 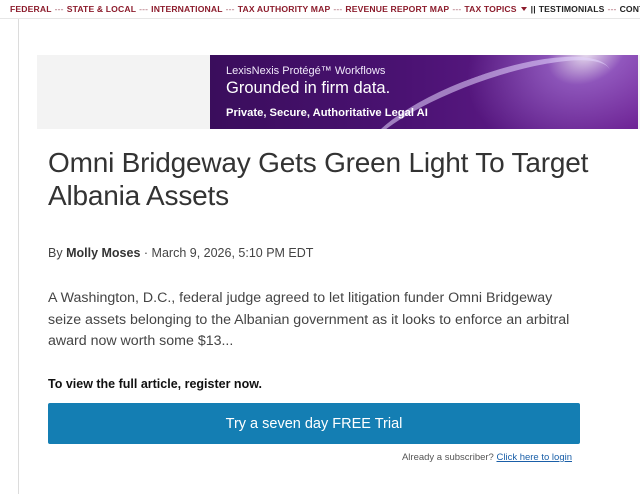 I want to click on left-border-rule, so click(x=18, y=256).